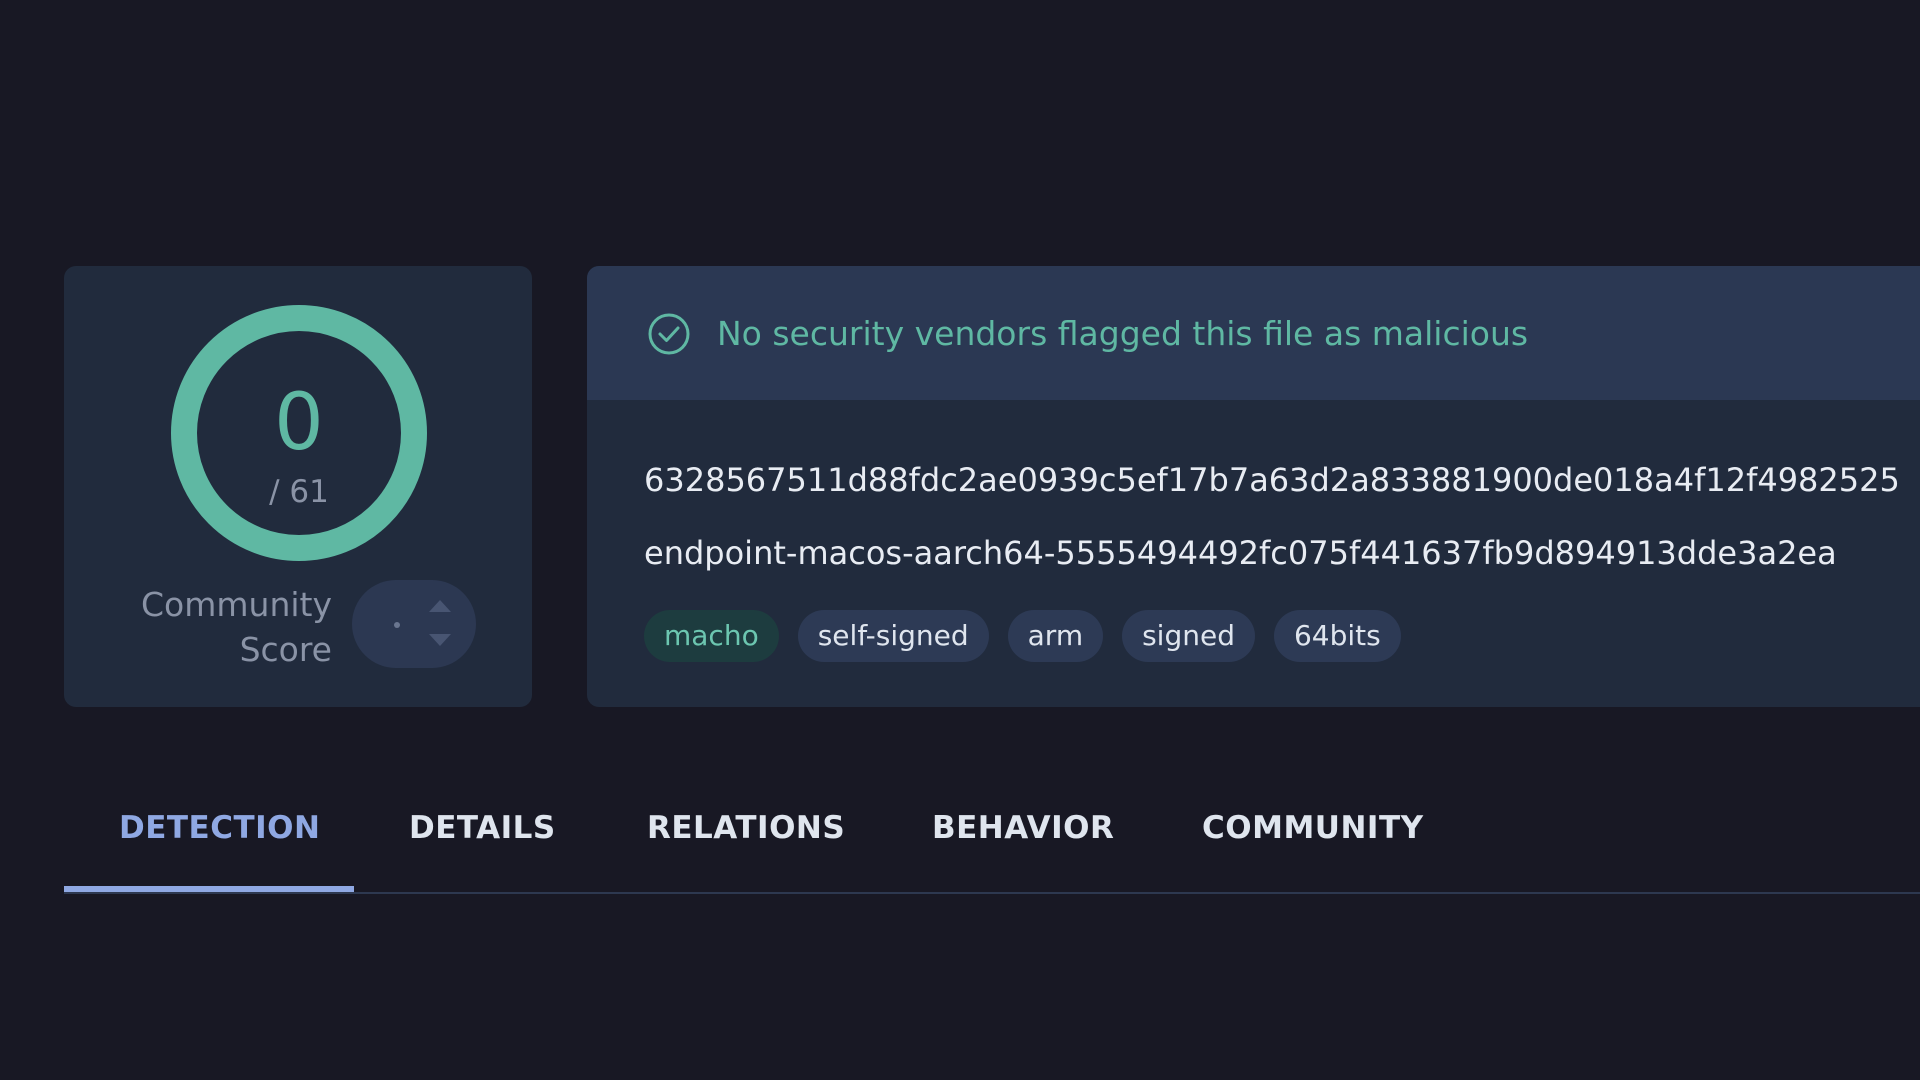 This screenshot has height=1080, width=1920. What do you see at coordinates (893, 636) in the screenshot?
I see `tag-self-signed: self-signed` at bounding box center [893, 636].